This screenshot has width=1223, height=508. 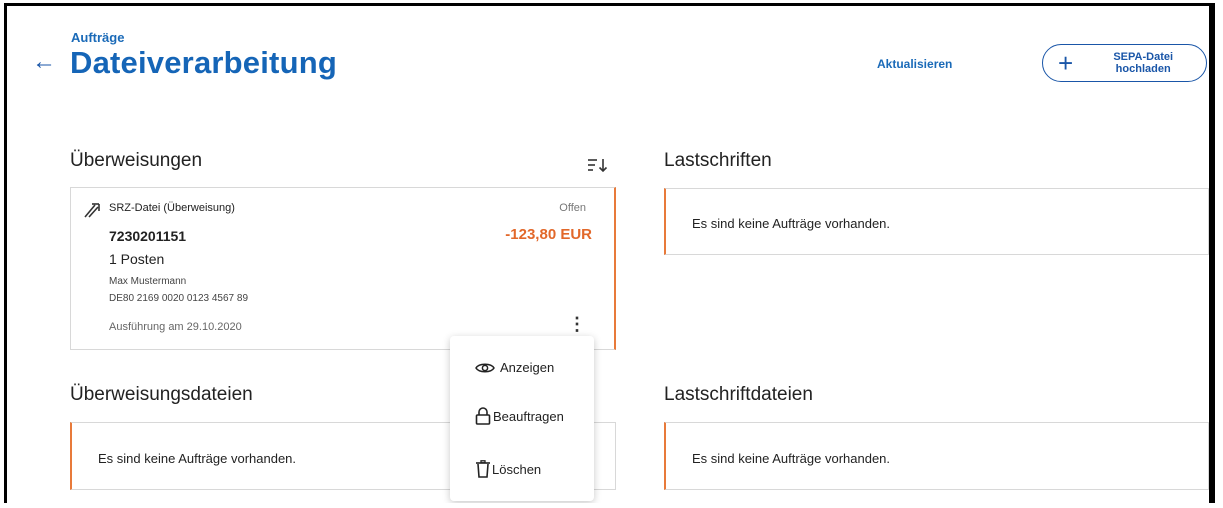 What do you see at coordinates (517, 469) in the screenshot?
I see `menu-item-label: Löschen` at bounding box center [517, 469].